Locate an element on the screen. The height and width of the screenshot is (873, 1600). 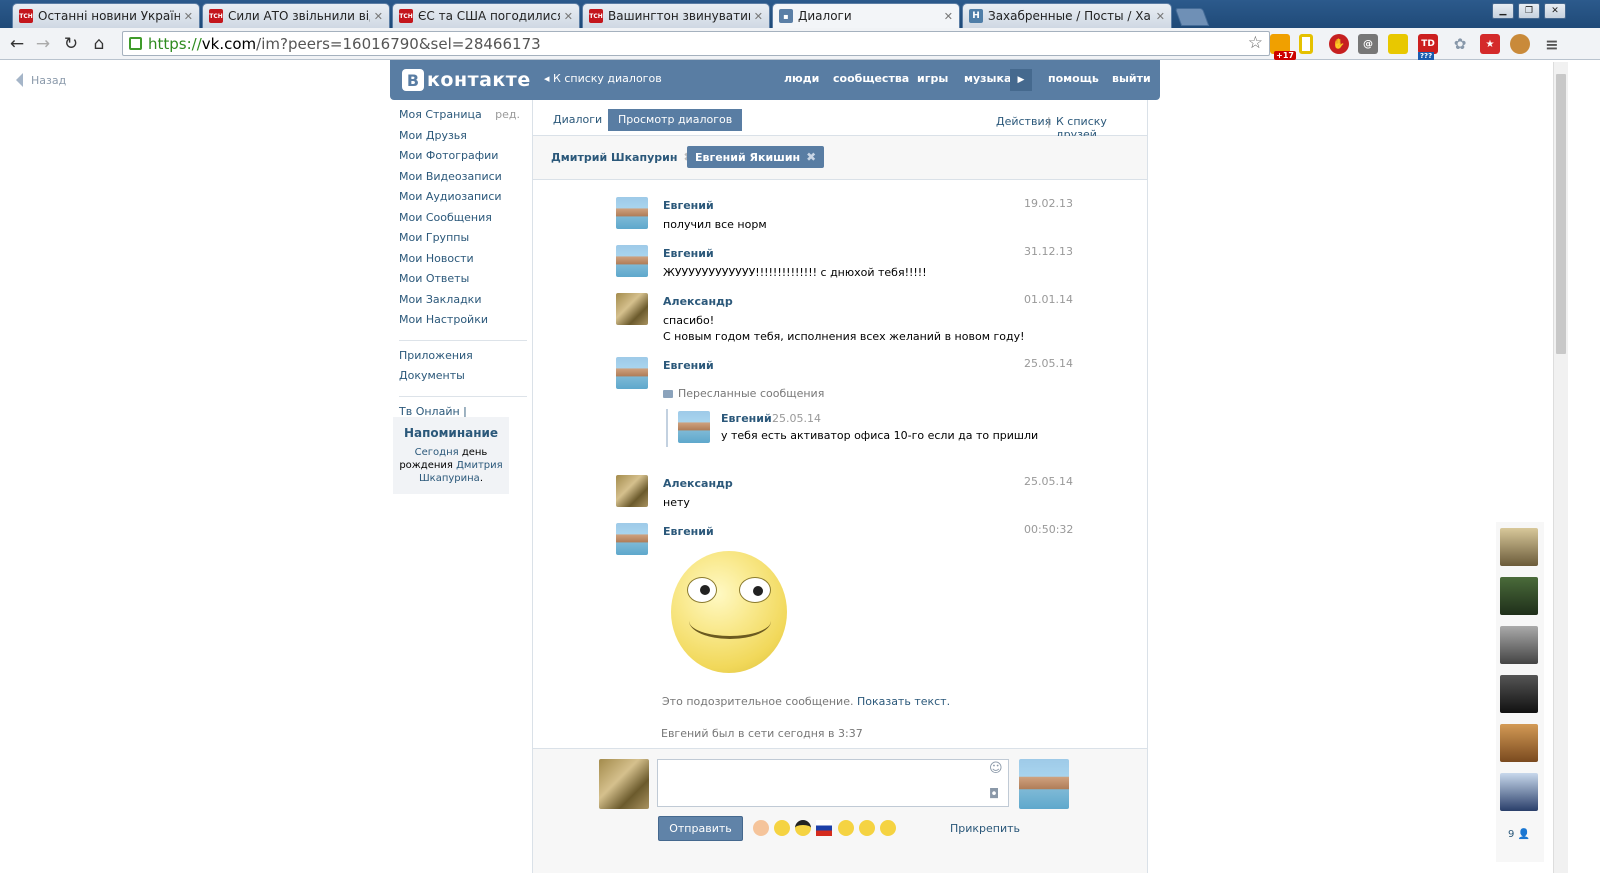
attach-button: Прикрепить is located at coordinates (985, 828).